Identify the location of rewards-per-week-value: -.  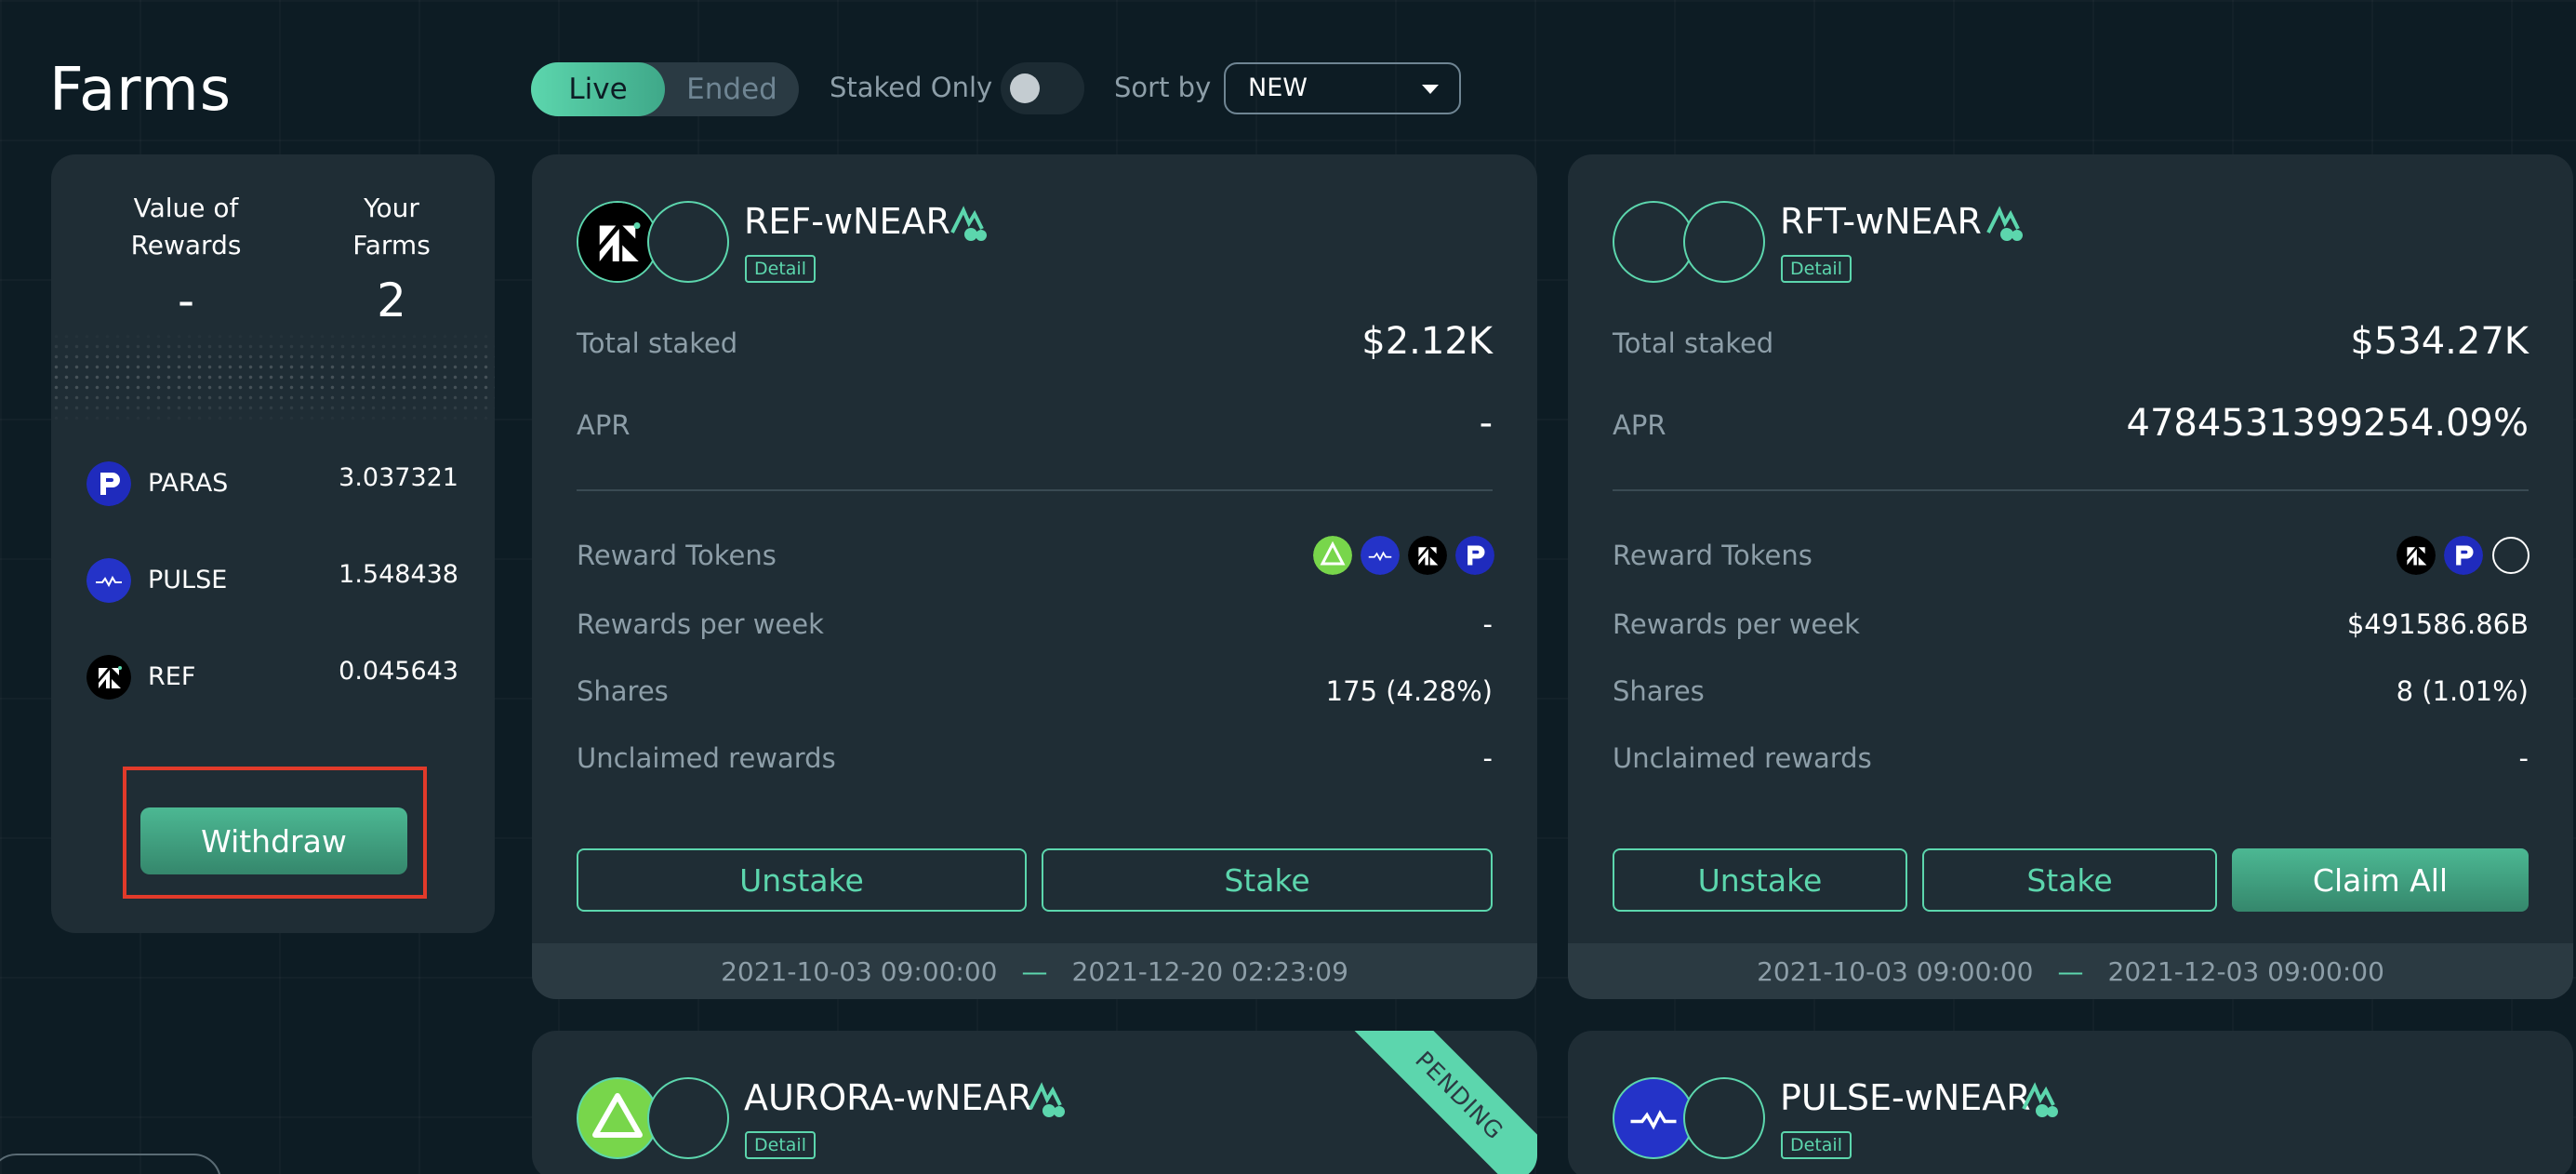
(1487, 624).